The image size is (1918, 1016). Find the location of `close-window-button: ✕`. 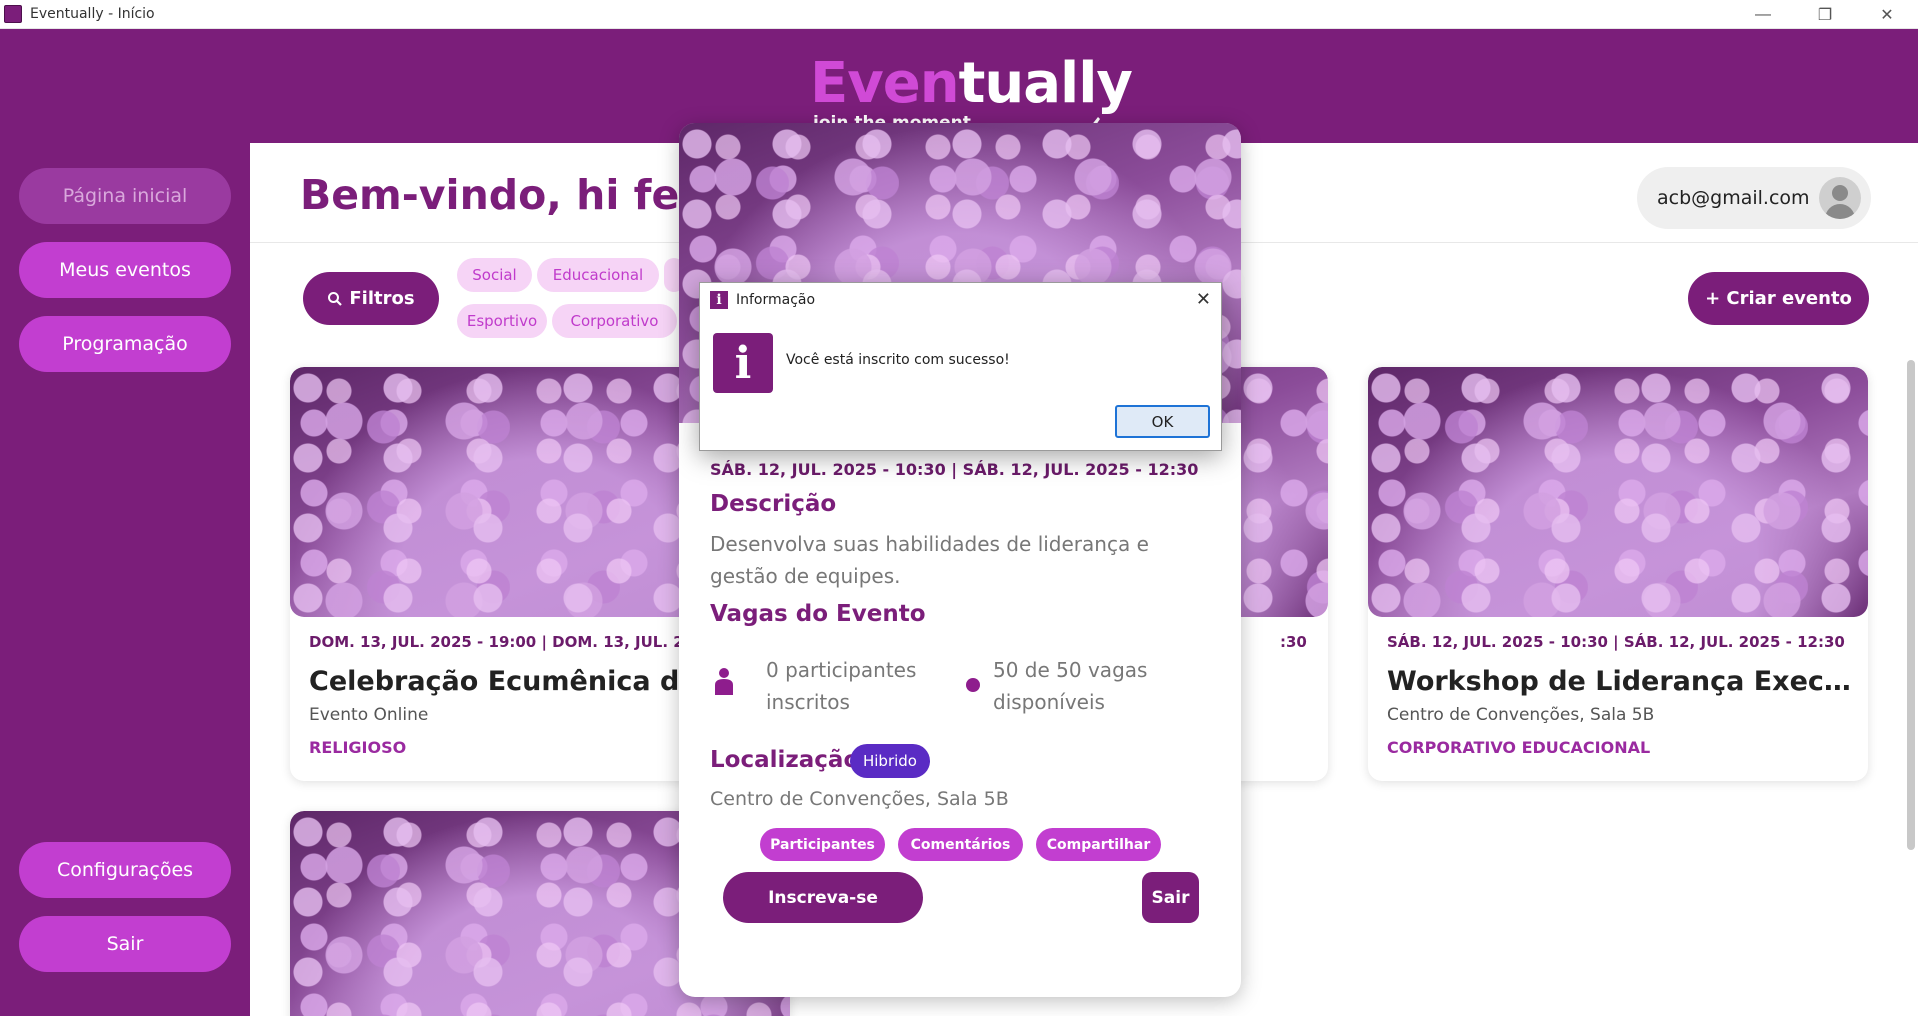

close-window-button: ✕ is located at coordinates (1887, 14).